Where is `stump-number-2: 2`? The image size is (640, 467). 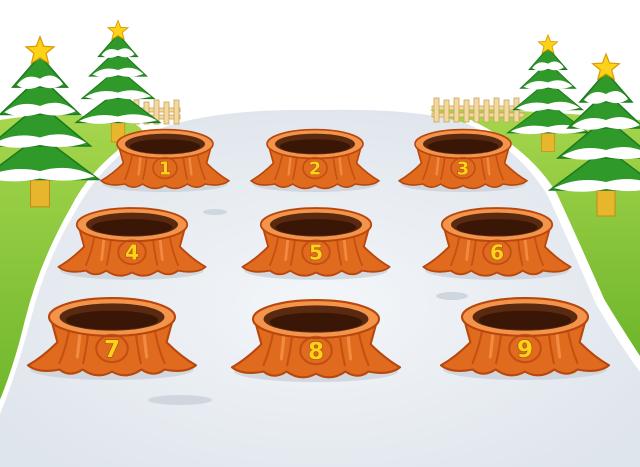
stump-number-2: 2 is located at coordinates (315, 169).